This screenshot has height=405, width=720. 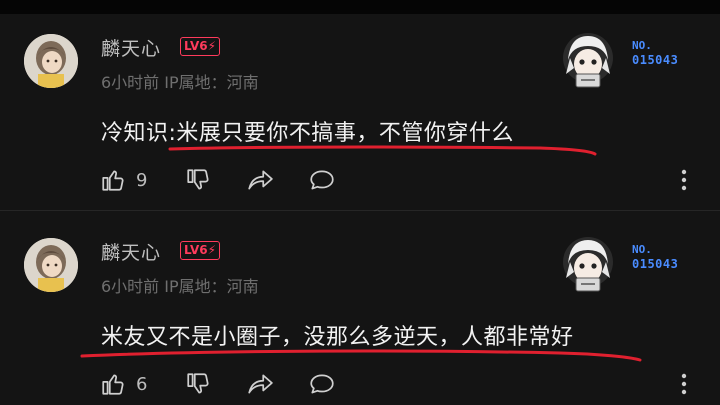 What do you see at coordinates (360, 7) in the screenshot?
I see `top-bar` at bounding box center [360, 7].